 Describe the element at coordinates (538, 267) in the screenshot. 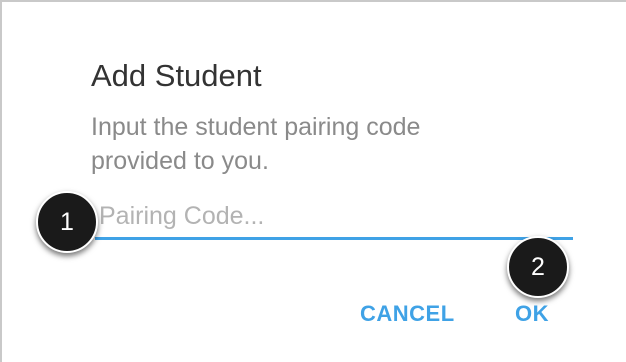

I see `callout-badge-2: 2` at that location.